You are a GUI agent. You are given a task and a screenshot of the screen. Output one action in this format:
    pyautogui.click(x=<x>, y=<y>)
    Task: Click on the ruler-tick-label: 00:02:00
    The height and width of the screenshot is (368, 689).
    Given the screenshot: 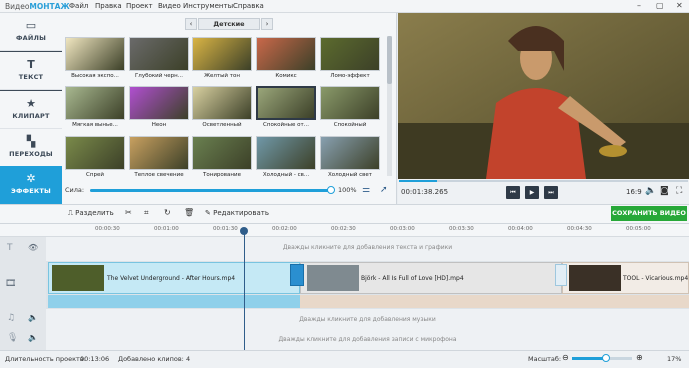 What is the action you would take?
    pyautogui.click(x=284, y=229)
    